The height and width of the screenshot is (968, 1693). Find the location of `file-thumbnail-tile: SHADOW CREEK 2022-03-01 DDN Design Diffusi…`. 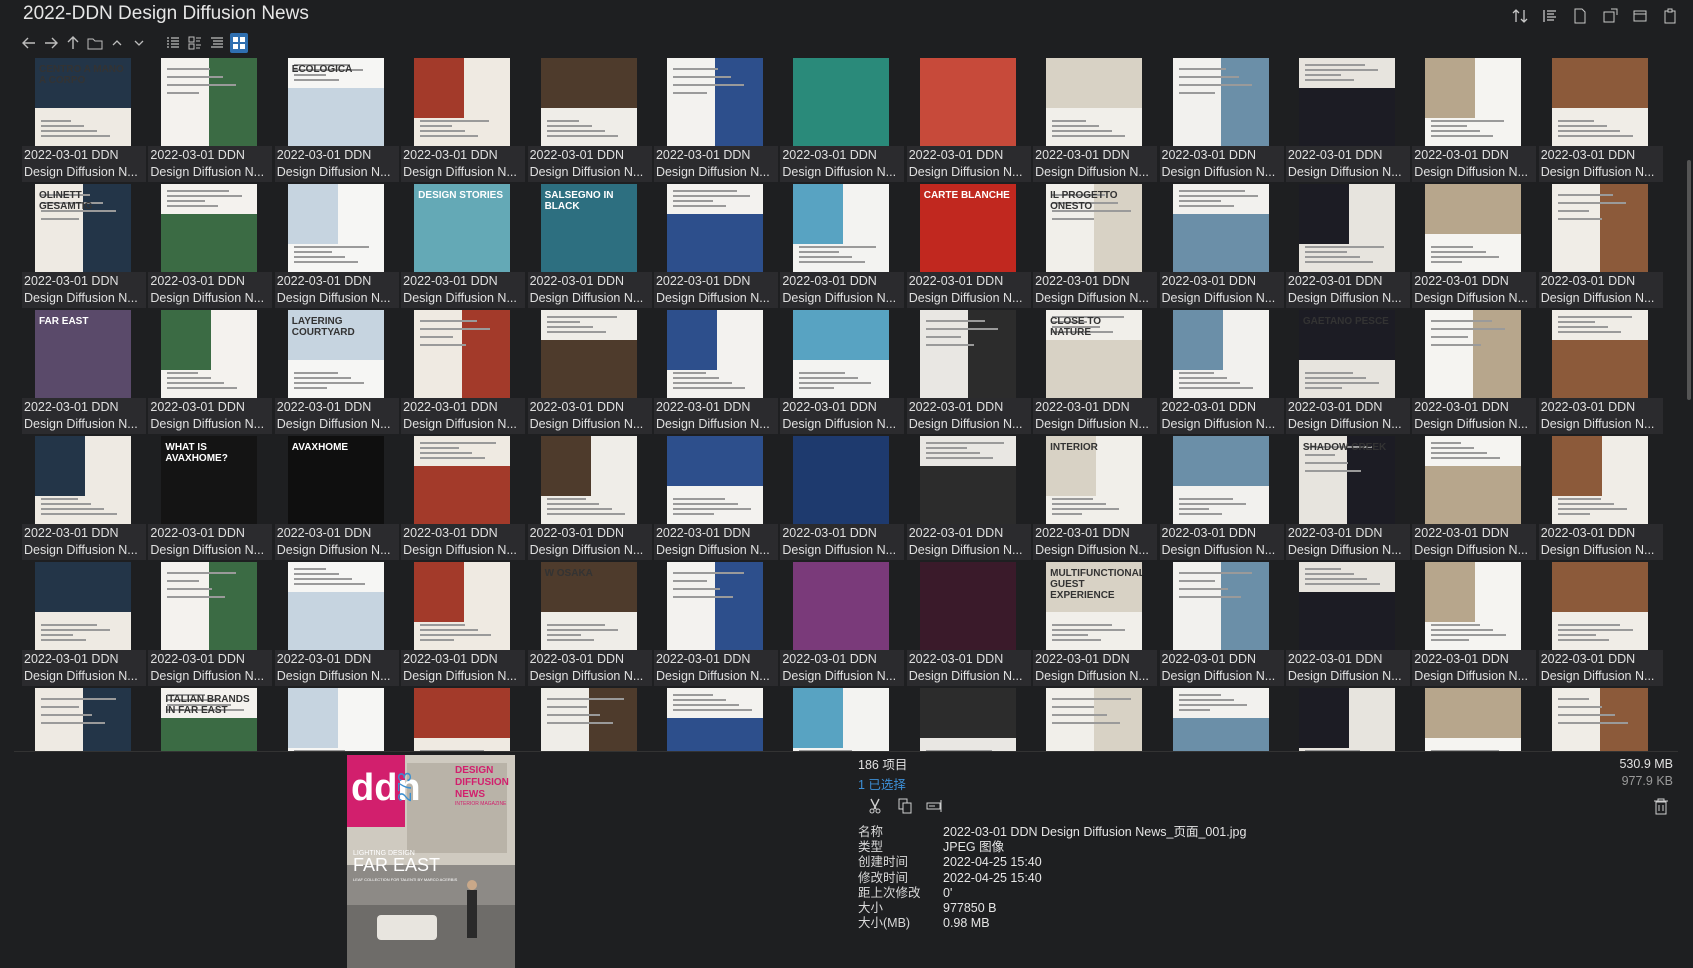

file-thumbnail-tile: SHADOW CREEK 2022-03-01 DDN Design Diffusi… is located at coordinates (1348, 499).